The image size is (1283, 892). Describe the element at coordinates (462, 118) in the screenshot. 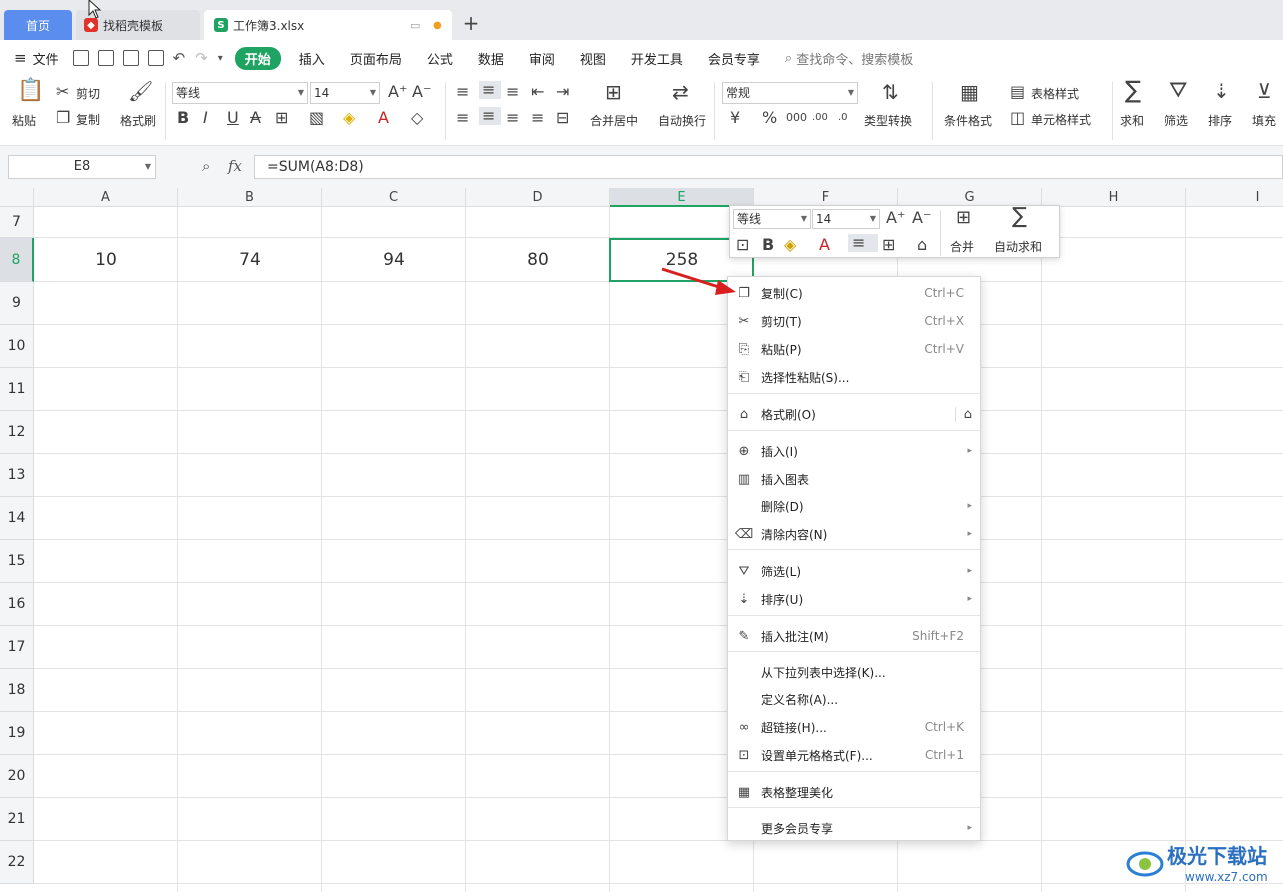

I see `align-left-icon: ≡` at that location.